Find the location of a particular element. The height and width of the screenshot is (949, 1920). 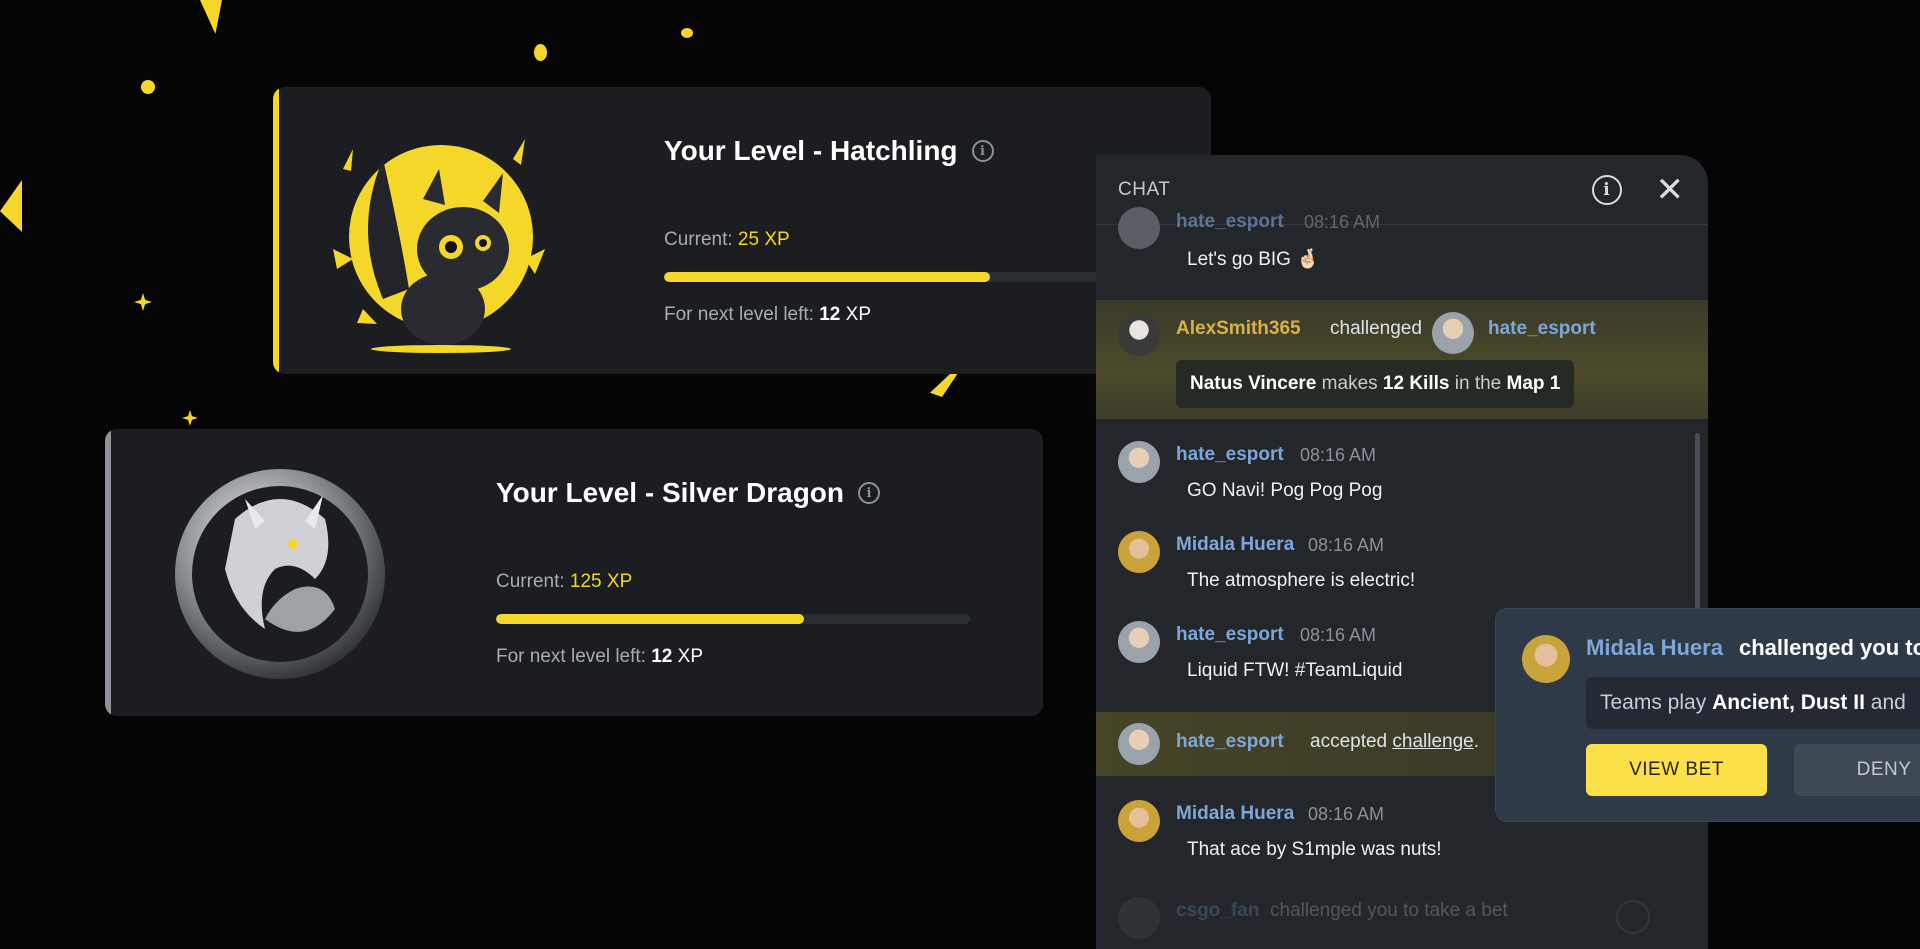

view-bet-button: VIEW BET is located at coordinates (1676, 770).